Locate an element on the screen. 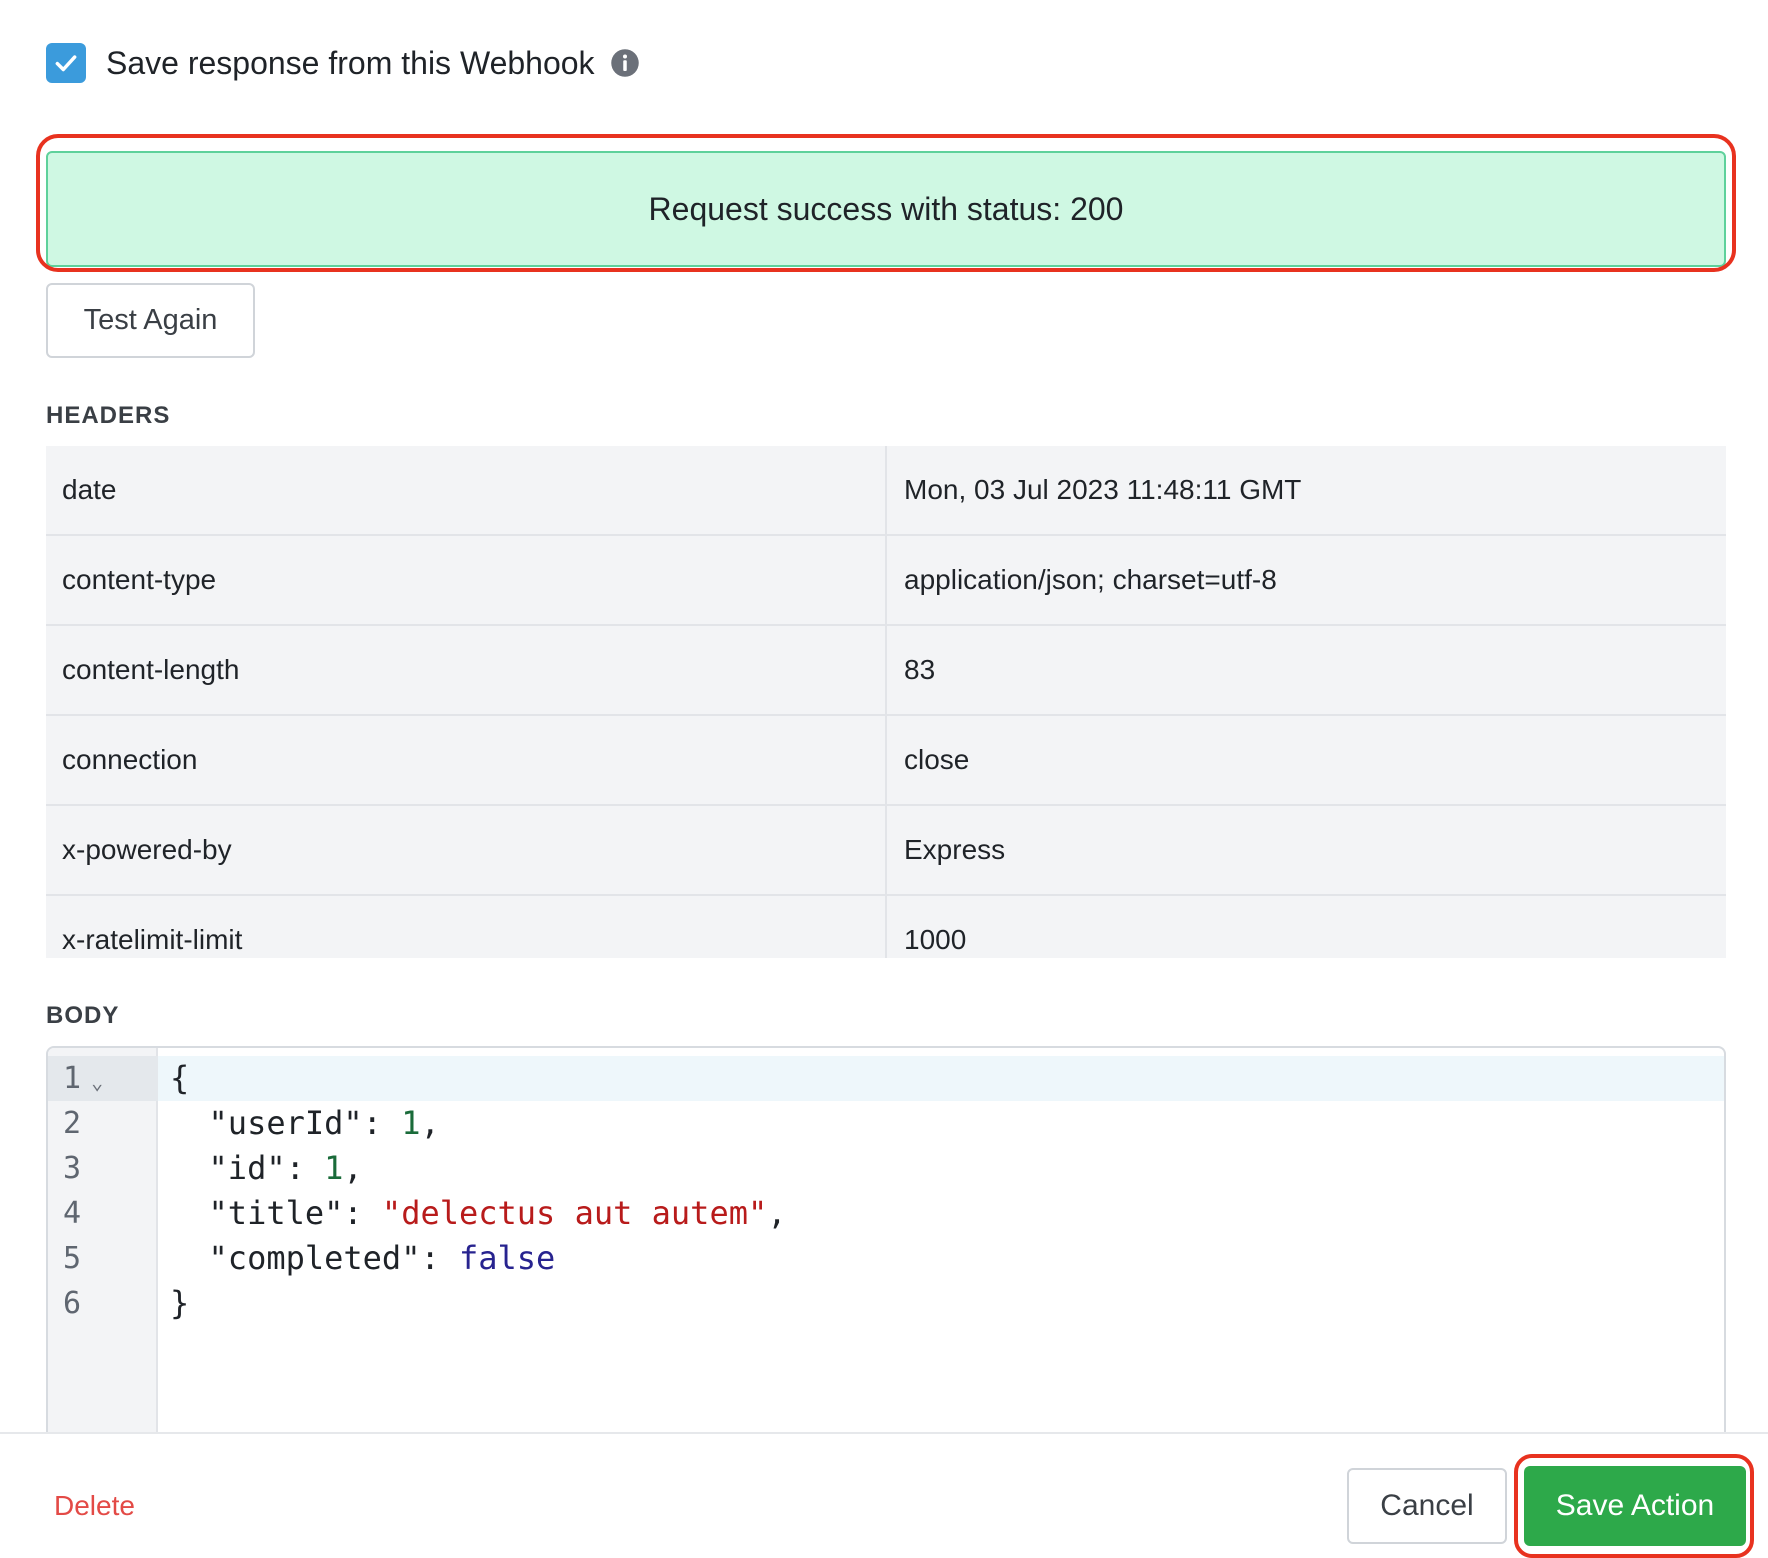  code-line: "title": "delectus aut autem", is located at coordinates (497, 1213).